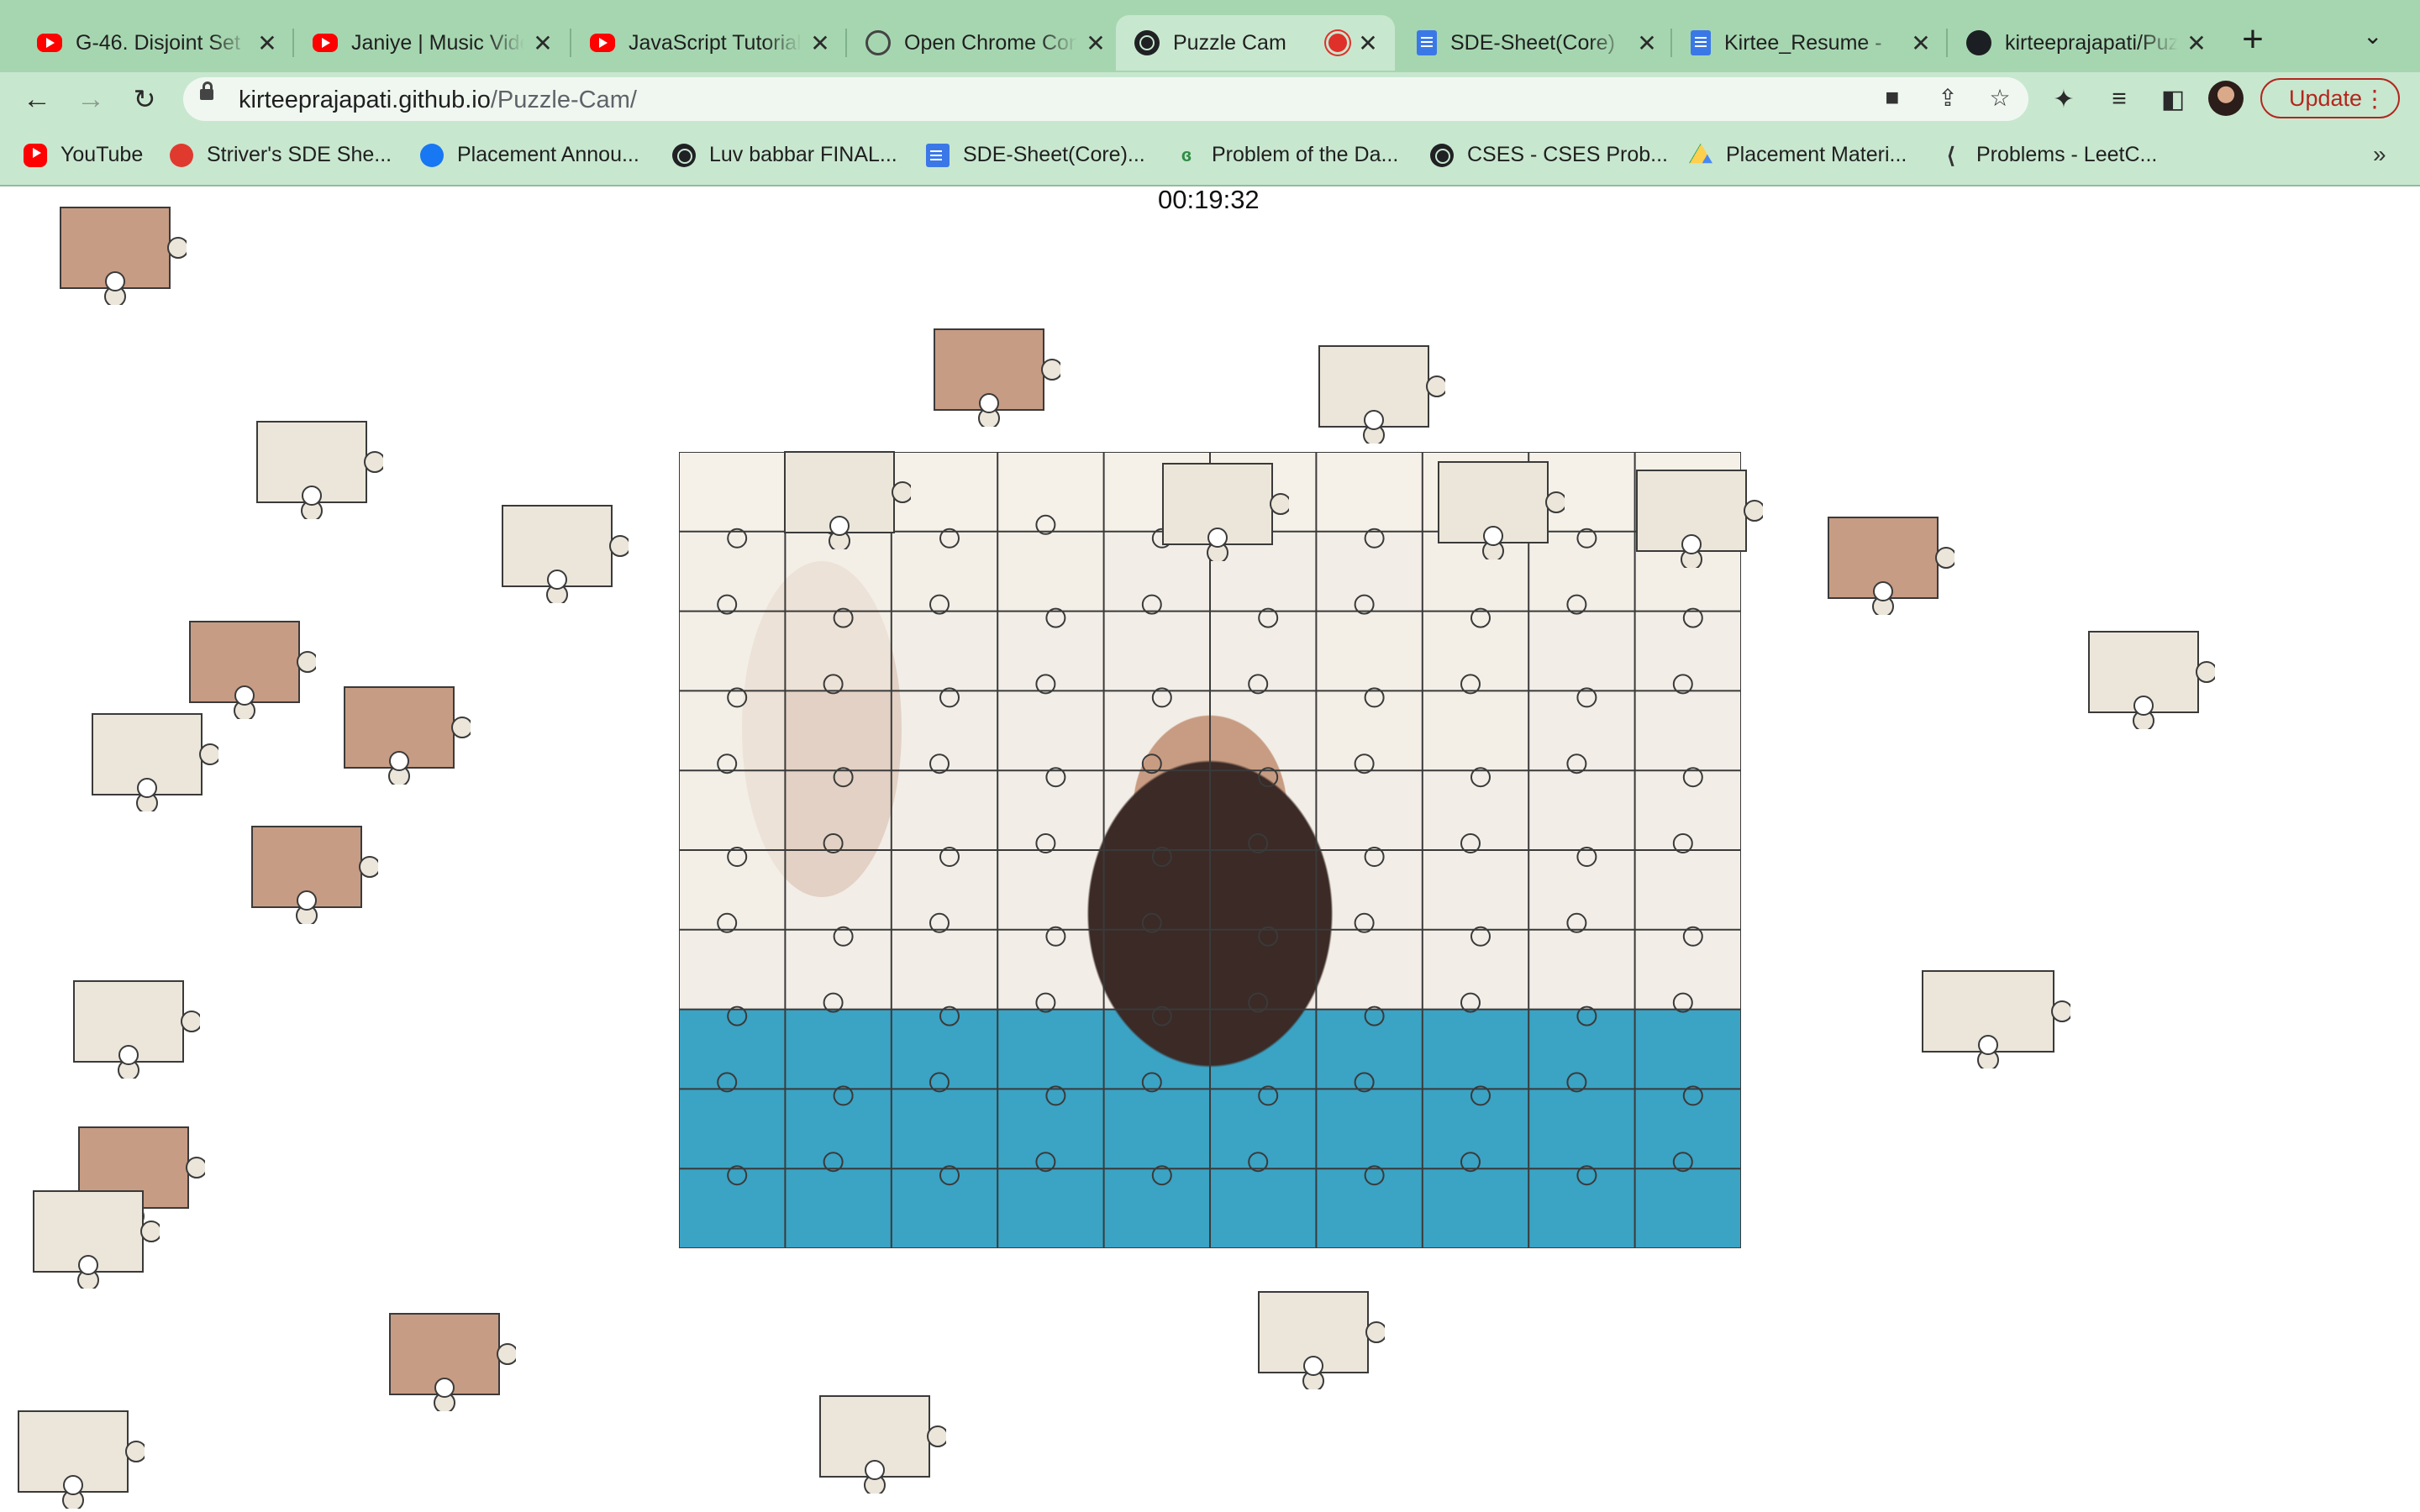  I want to click on lock-icon, so click(206, 90).